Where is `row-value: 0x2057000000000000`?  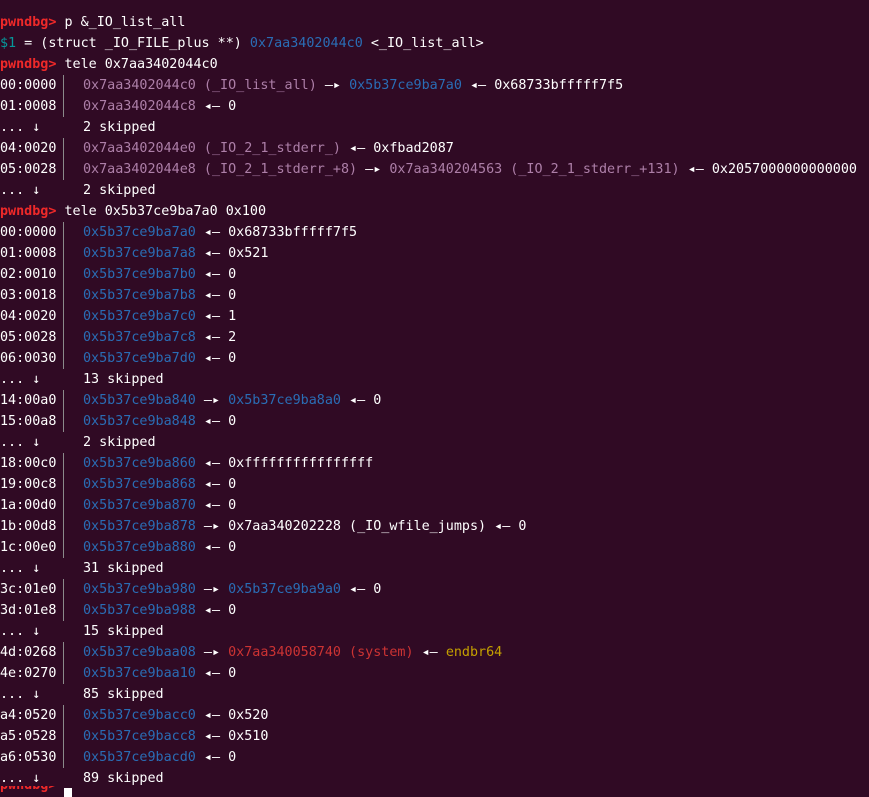 row-value: 0x2057000000000000 is located at coordinates (784, 169).